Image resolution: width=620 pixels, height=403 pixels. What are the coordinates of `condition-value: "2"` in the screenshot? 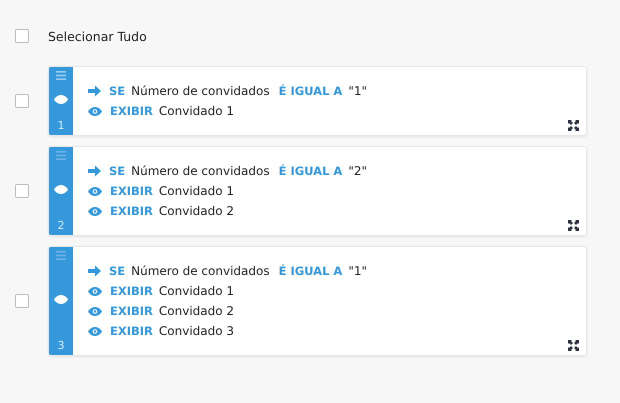 It's located at (357, 171).